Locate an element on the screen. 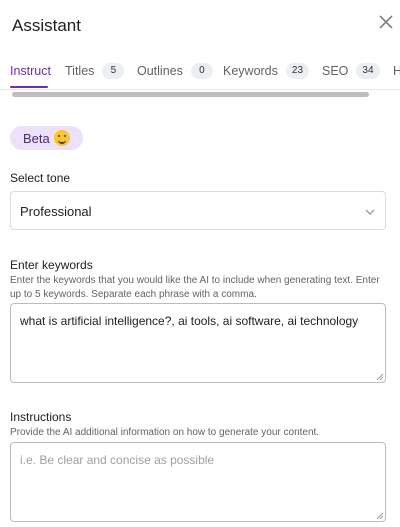 Image resolution: width=400 pixels, height=527 pixels. tabs-scrollbar-thumb is located at coordinates (190, 94).